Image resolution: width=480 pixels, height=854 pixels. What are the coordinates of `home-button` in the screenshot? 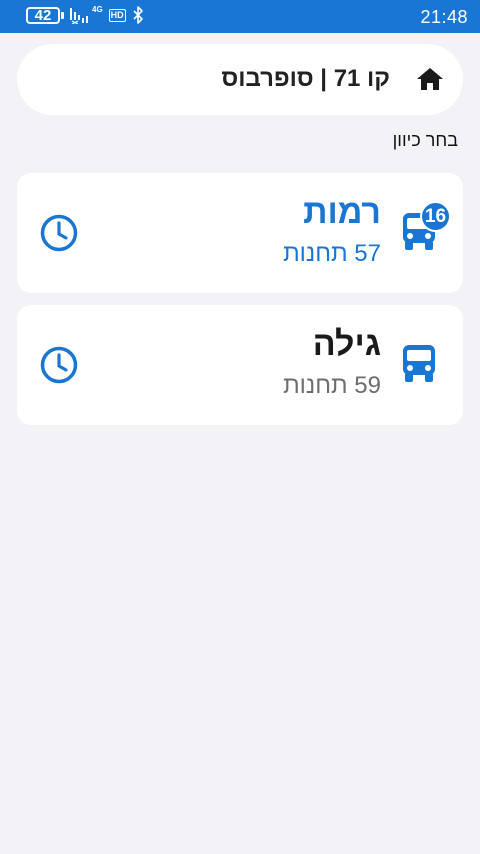 It's located at (430, 79).